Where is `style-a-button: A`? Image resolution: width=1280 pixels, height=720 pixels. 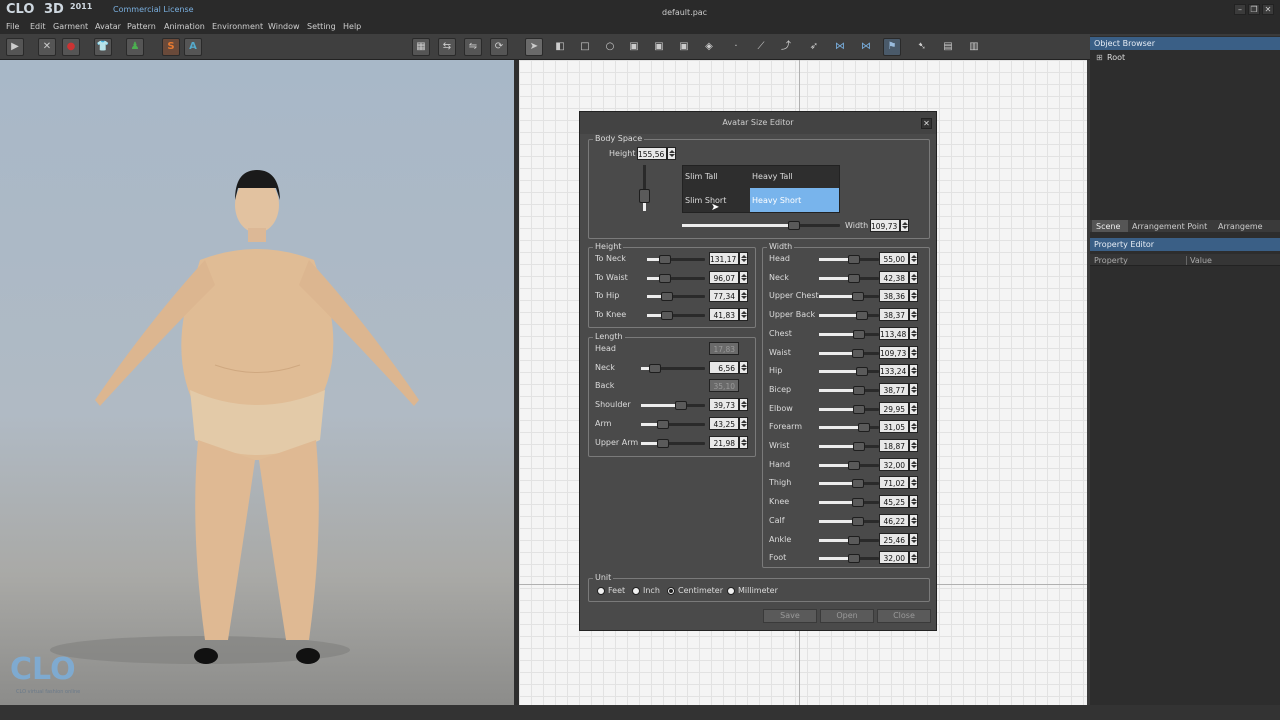
style-a-button: A is located at coordinates (193, 47).